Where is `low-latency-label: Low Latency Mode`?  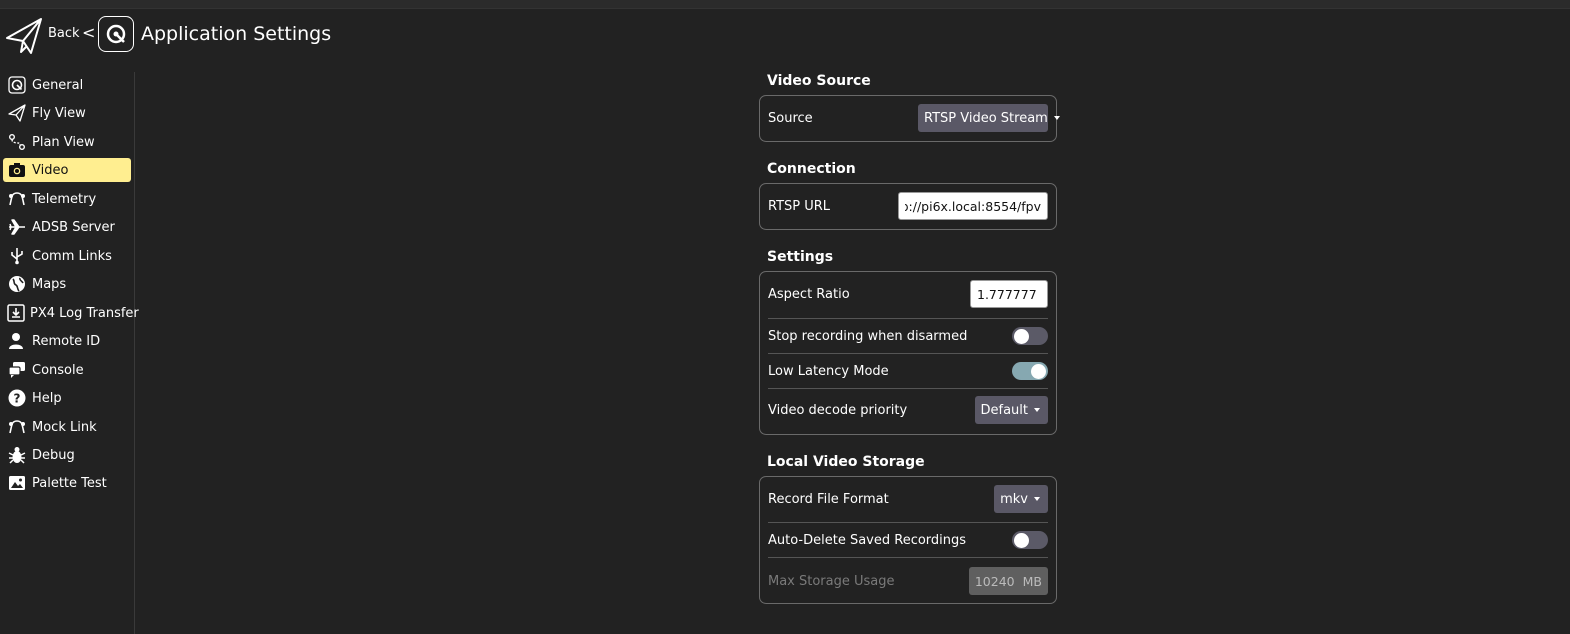 low-latency-label: Low Latency Mode is located at coordinates (828, 371).